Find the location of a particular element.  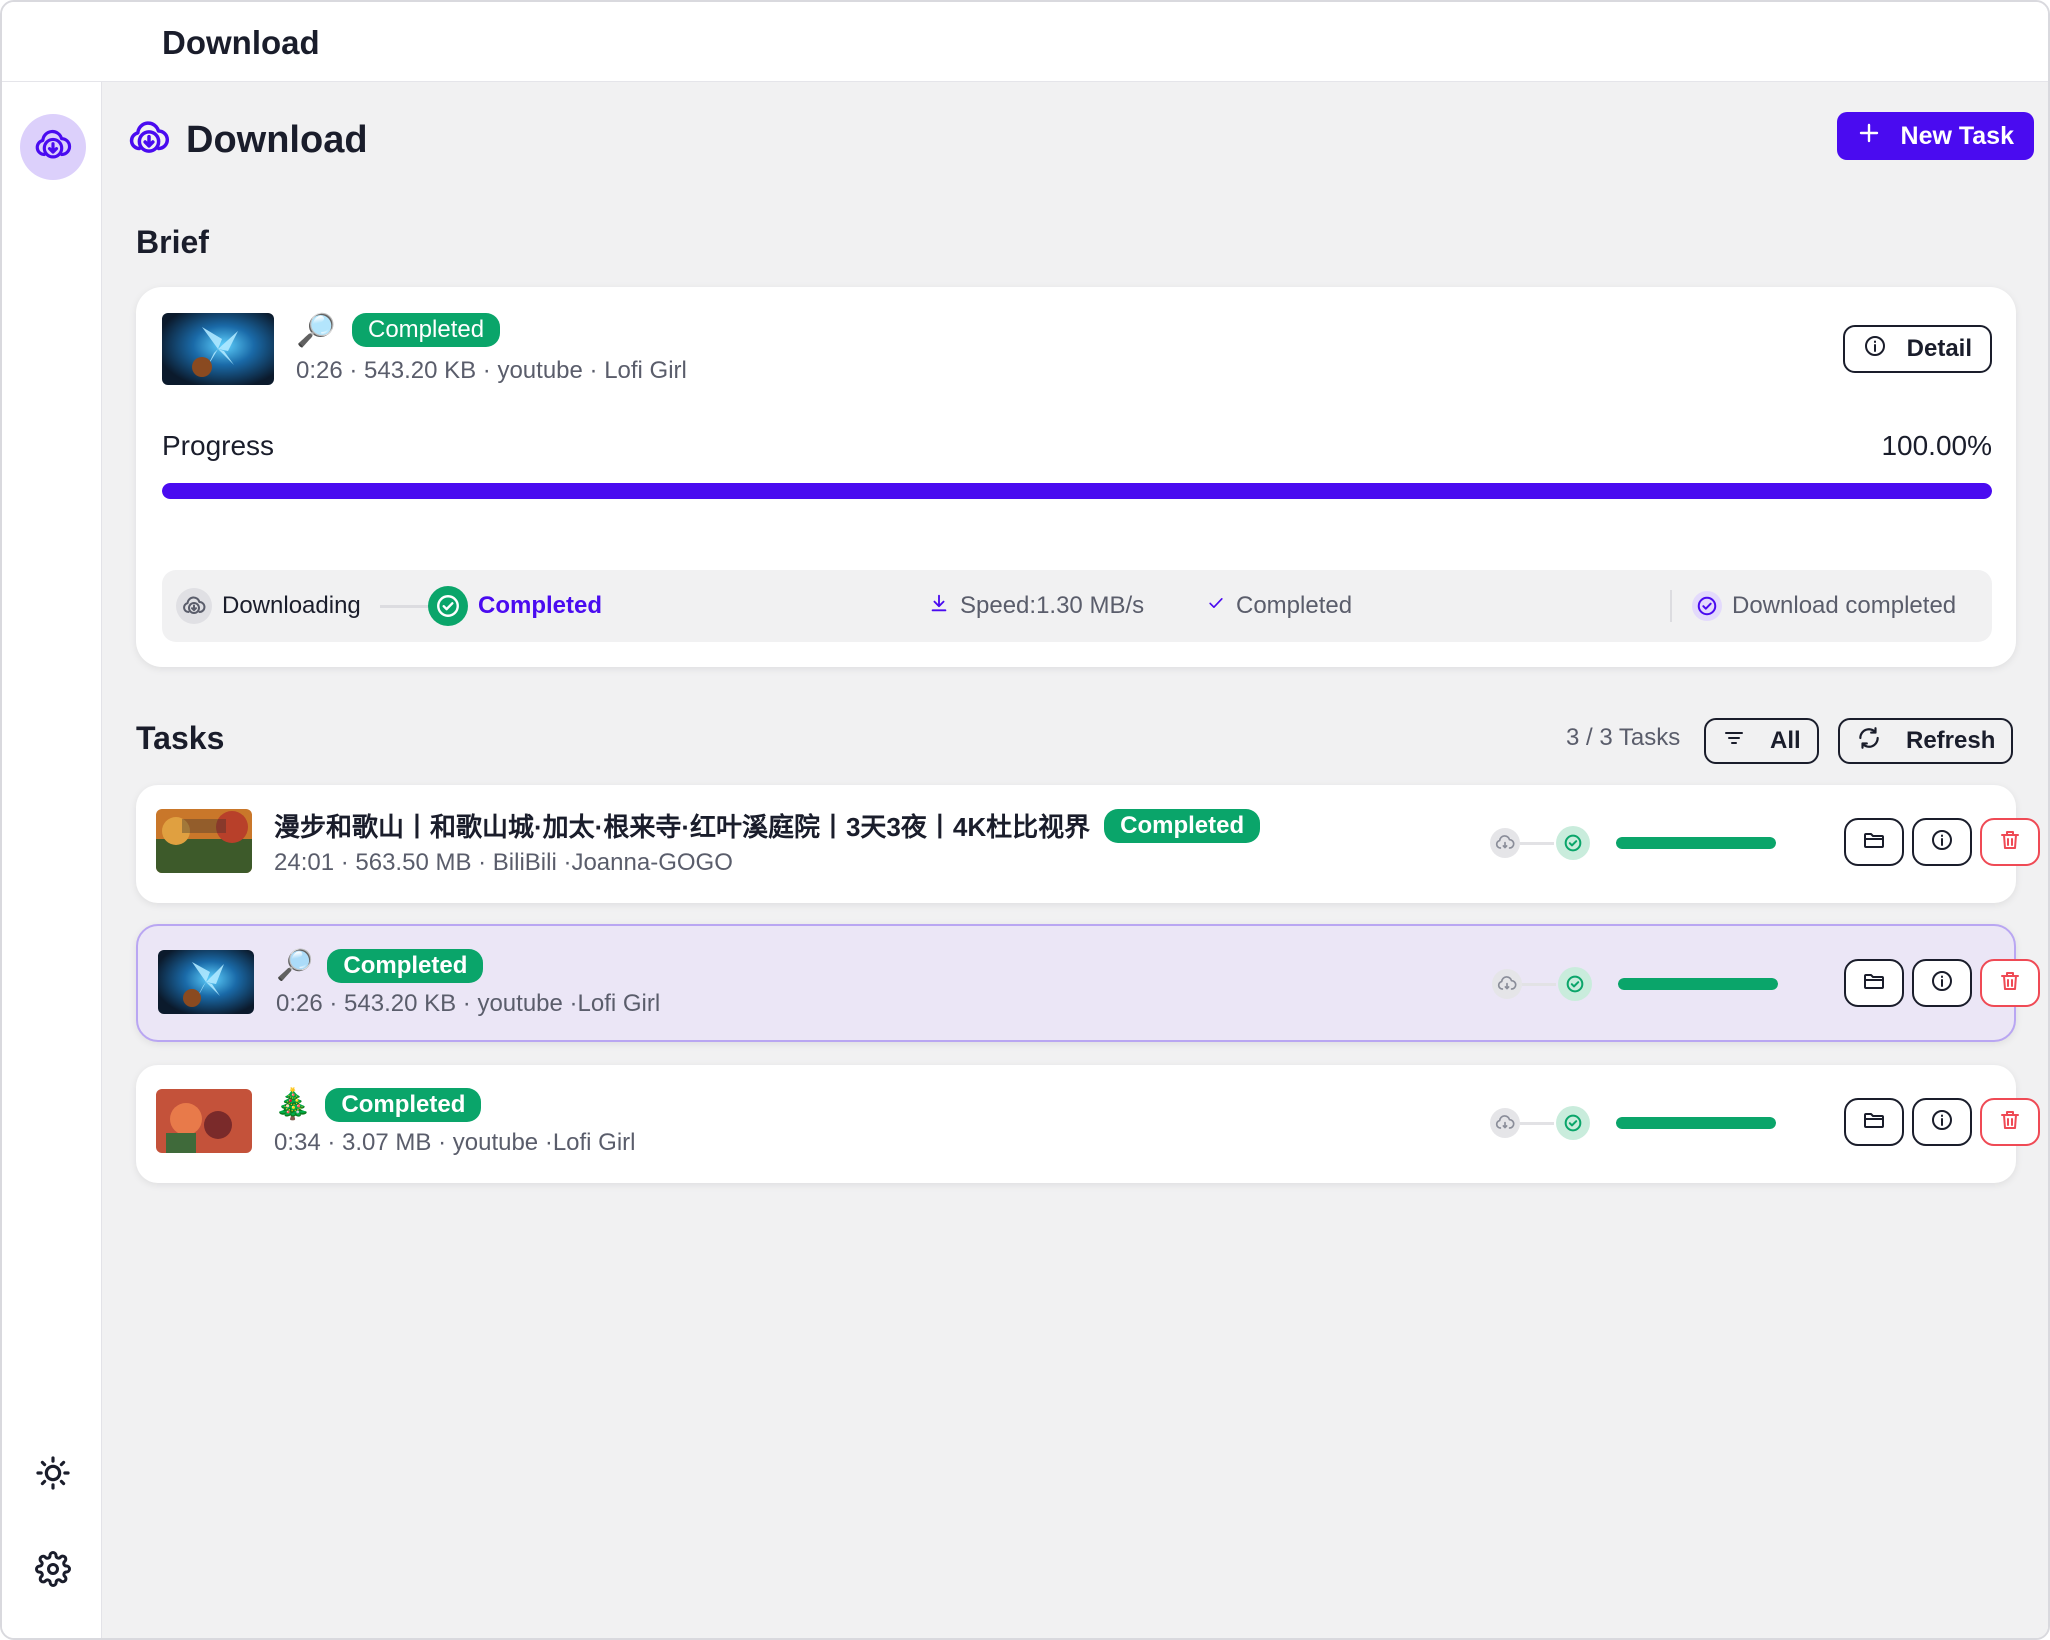

tasks-section-title: Tasks is located at coordinates (180, 738).